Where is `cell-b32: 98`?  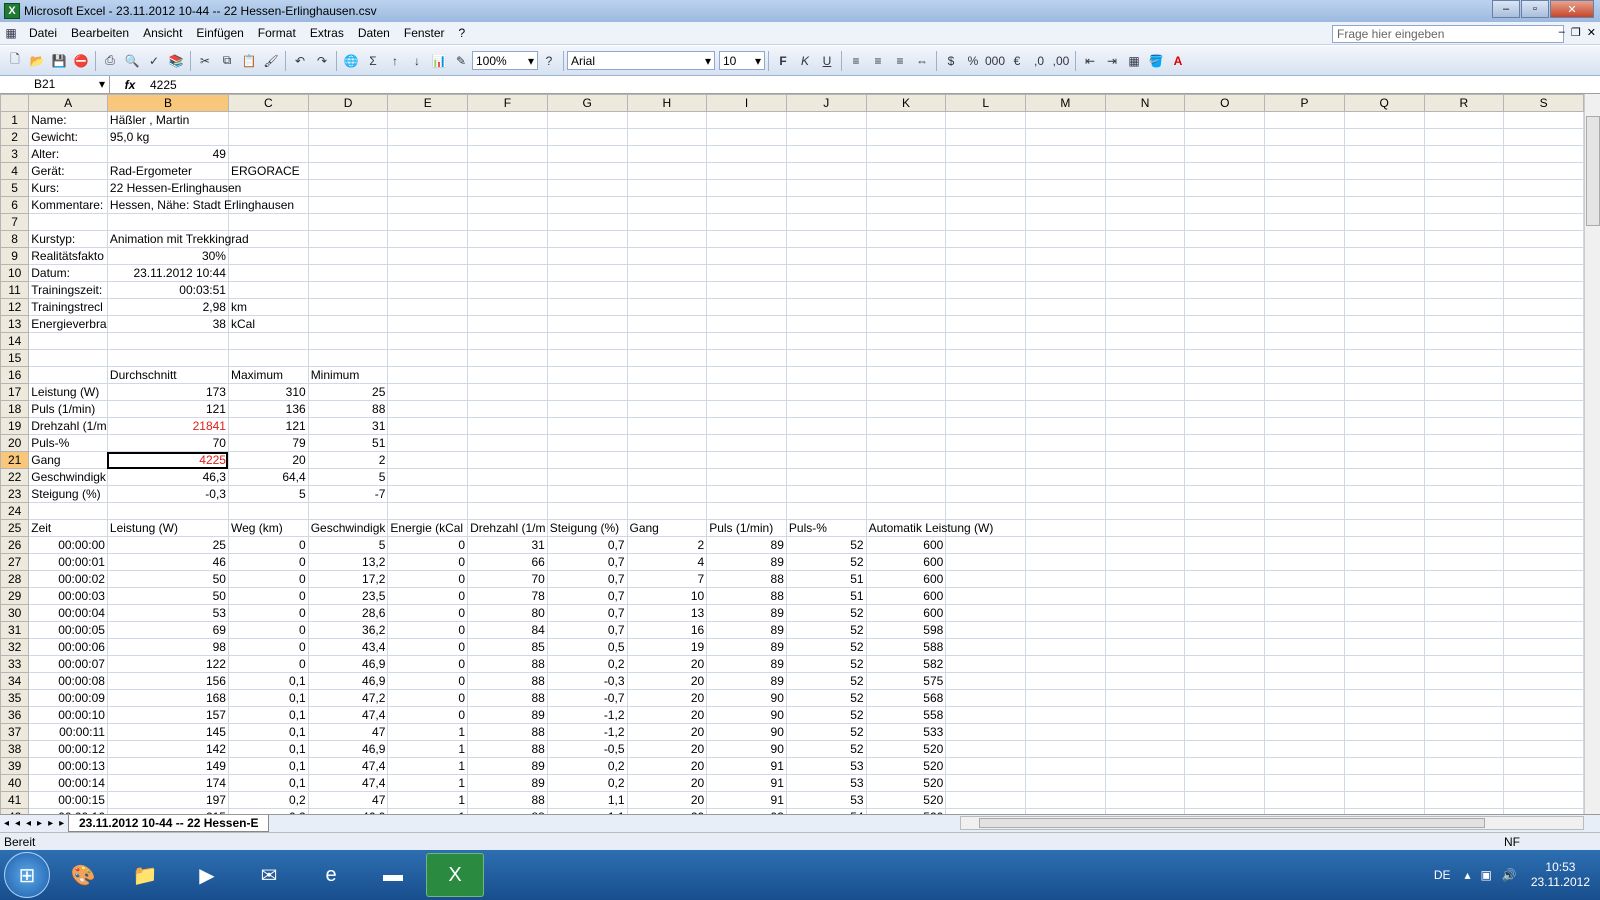
cell-b32: 98 is located at coordinates (167, 647).